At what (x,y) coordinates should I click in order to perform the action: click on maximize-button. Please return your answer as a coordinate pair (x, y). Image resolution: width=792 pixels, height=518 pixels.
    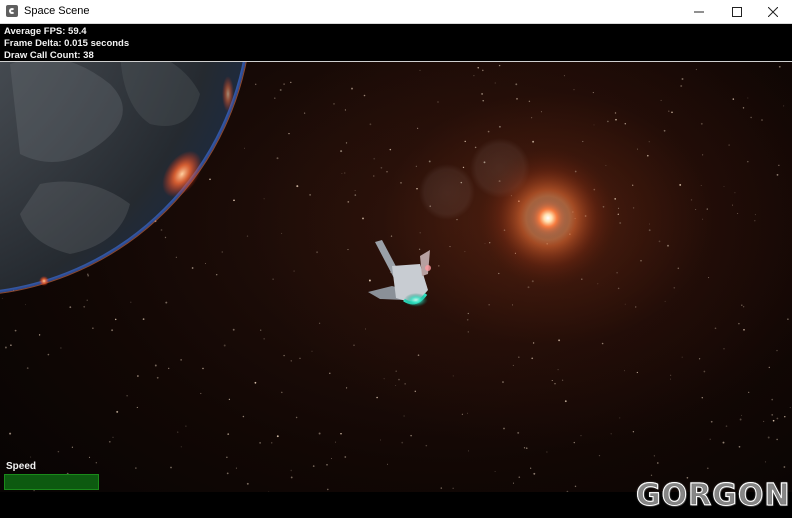
    Looking at the image, I should click on (737, 12).